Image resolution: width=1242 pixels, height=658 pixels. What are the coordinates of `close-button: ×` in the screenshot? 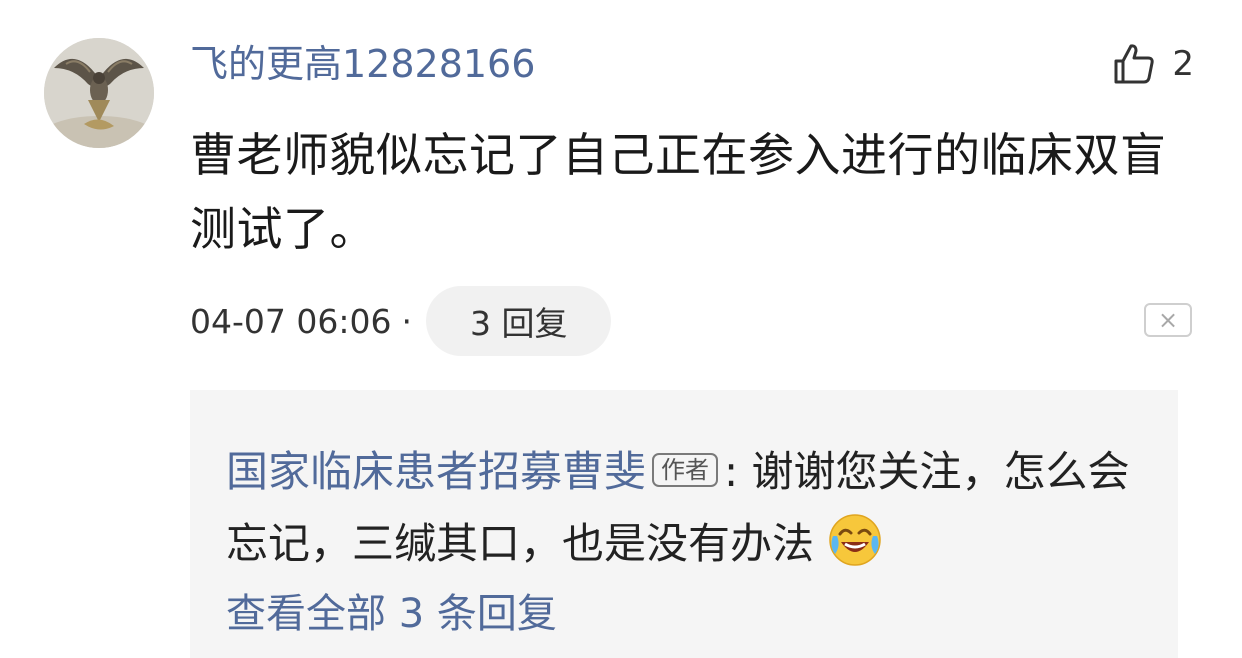 It's located at (1168, 320).